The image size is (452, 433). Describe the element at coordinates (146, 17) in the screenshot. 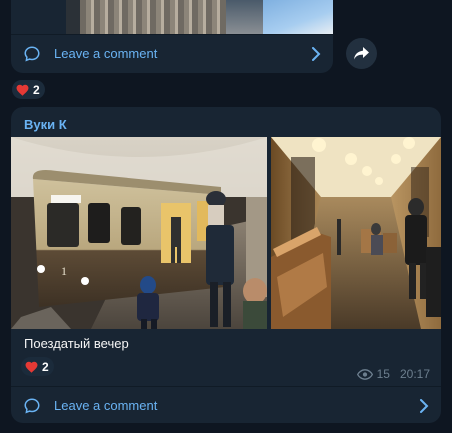

I see `photo-building` at that location.